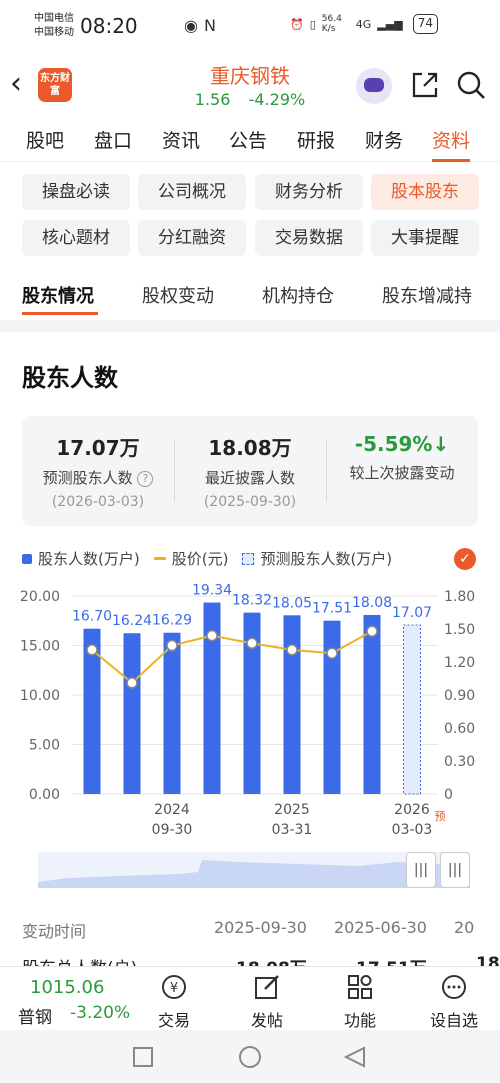 Image resolution: width=500 pixels, height=1083 pixels. What do you see at coordinates (459, 762) in the screenshot?
I see `y-right-tick: 0.30` at bounding box center [459, 762].